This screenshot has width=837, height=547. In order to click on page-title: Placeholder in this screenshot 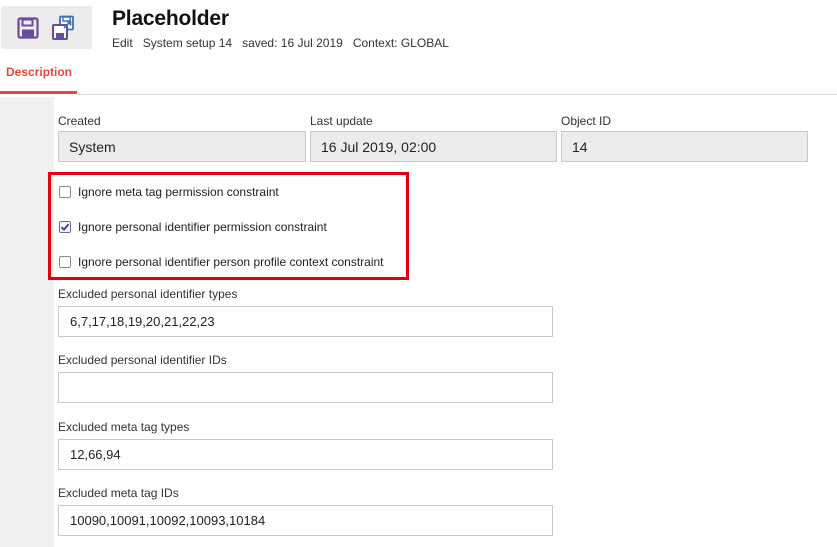, I will do `click(170, 18)`.